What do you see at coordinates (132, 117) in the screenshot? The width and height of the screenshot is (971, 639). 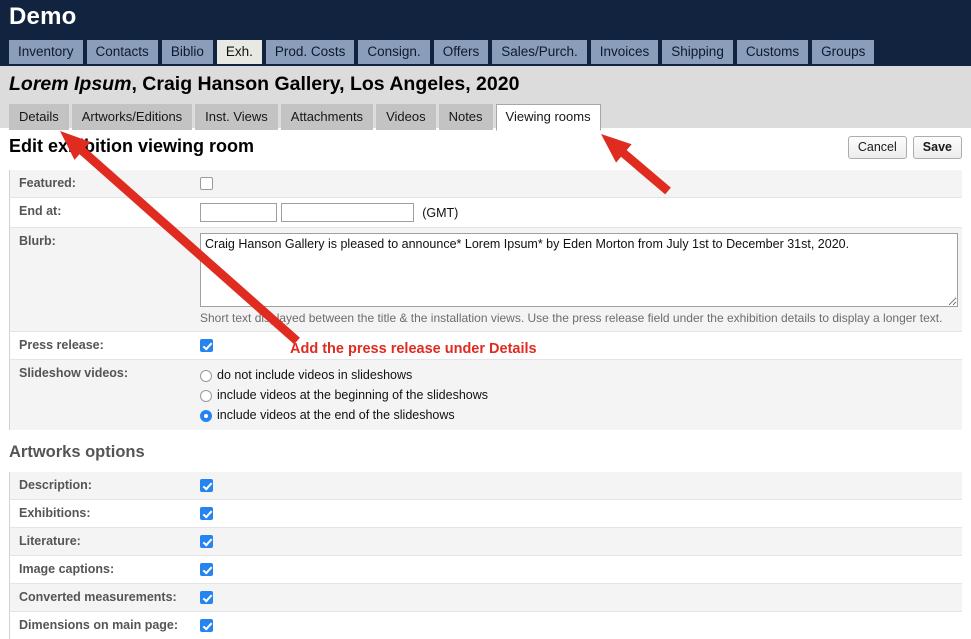 I see `sub-tab-artworks-editions: Artworks/Editions` at bounding box center [132, 117].